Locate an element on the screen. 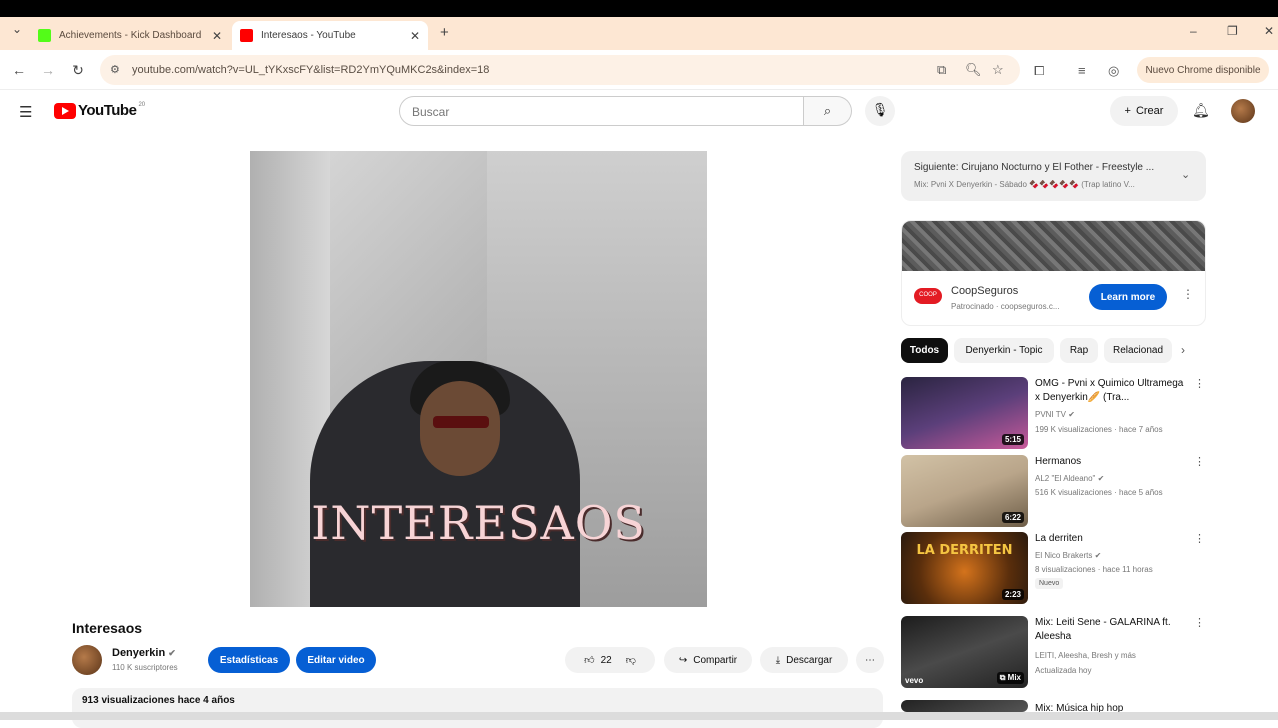 The width and height of the screenshot is (1278, 728). profile-icon: ◎ is located at coordinates (1113, 71).